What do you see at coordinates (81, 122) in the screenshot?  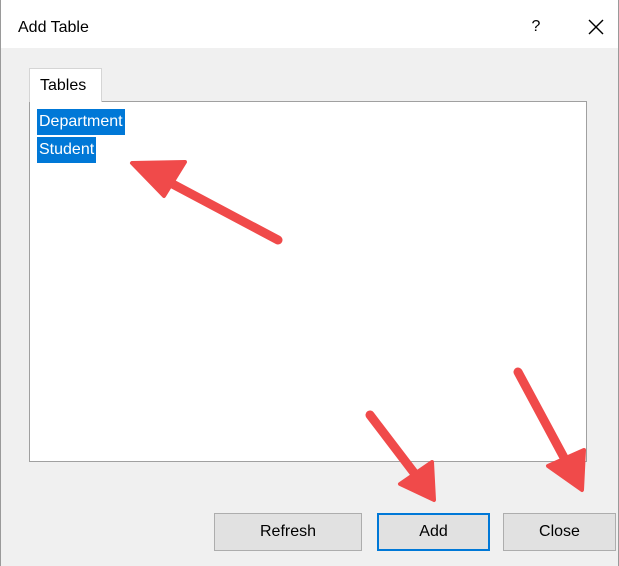 I see `list-item-department: Department` at bounding box center [81, 122].